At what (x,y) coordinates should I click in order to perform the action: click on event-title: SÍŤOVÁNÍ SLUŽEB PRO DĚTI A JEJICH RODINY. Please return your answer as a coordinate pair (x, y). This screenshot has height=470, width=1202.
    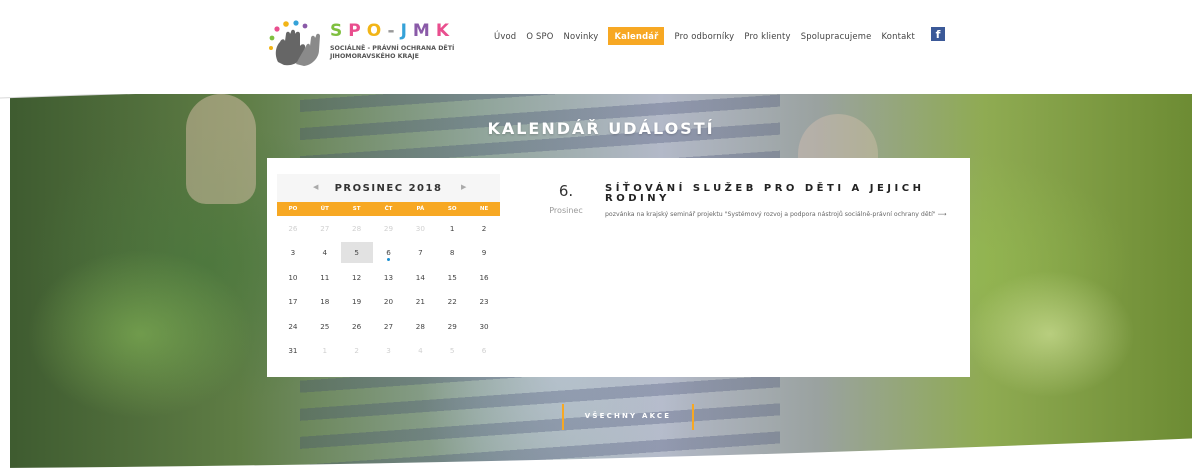
    Looking at the image, I should click on (775, 194).